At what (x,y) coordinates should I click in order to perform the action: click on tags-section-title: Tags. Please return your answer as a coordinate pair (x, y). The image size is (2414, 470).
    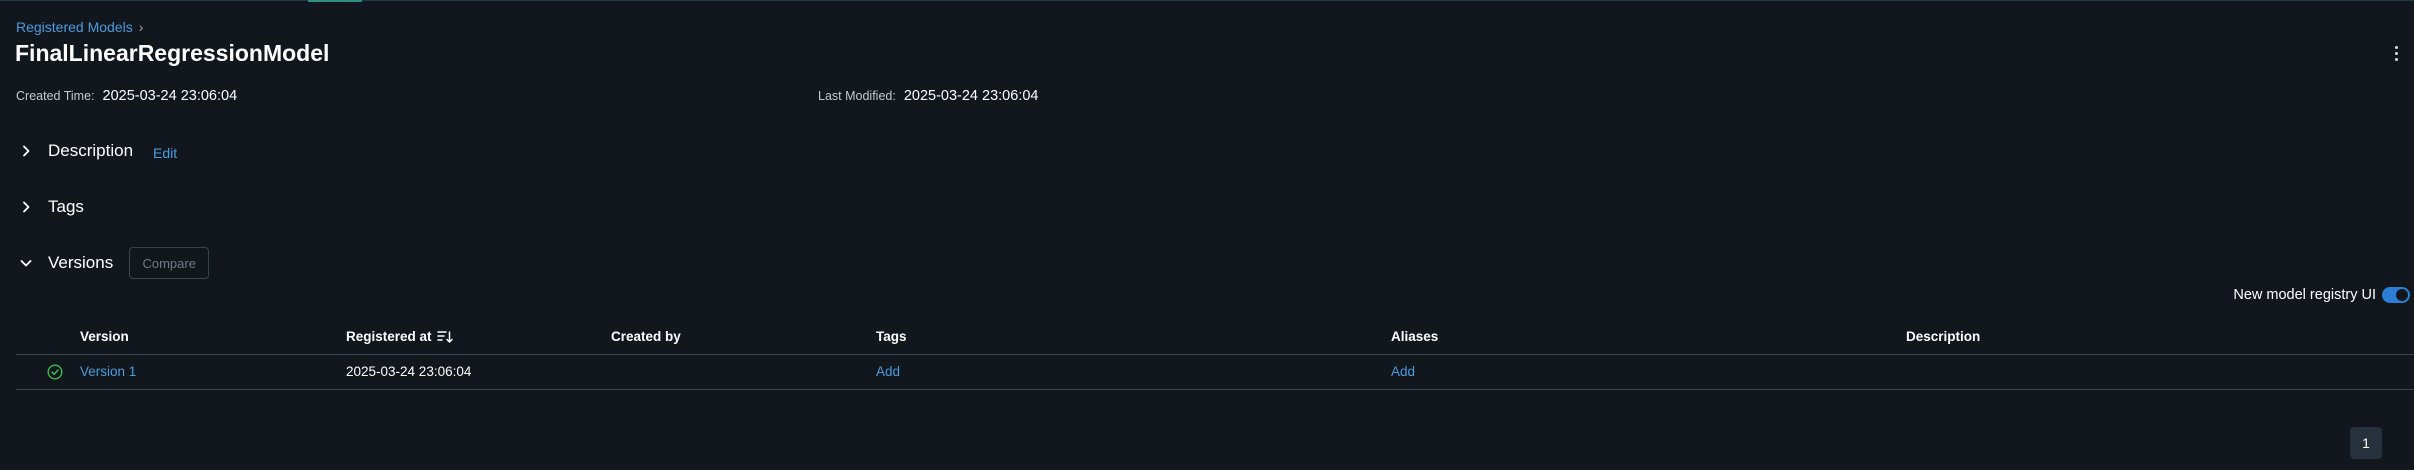
    Looking at the image, I should click on (66, 207).